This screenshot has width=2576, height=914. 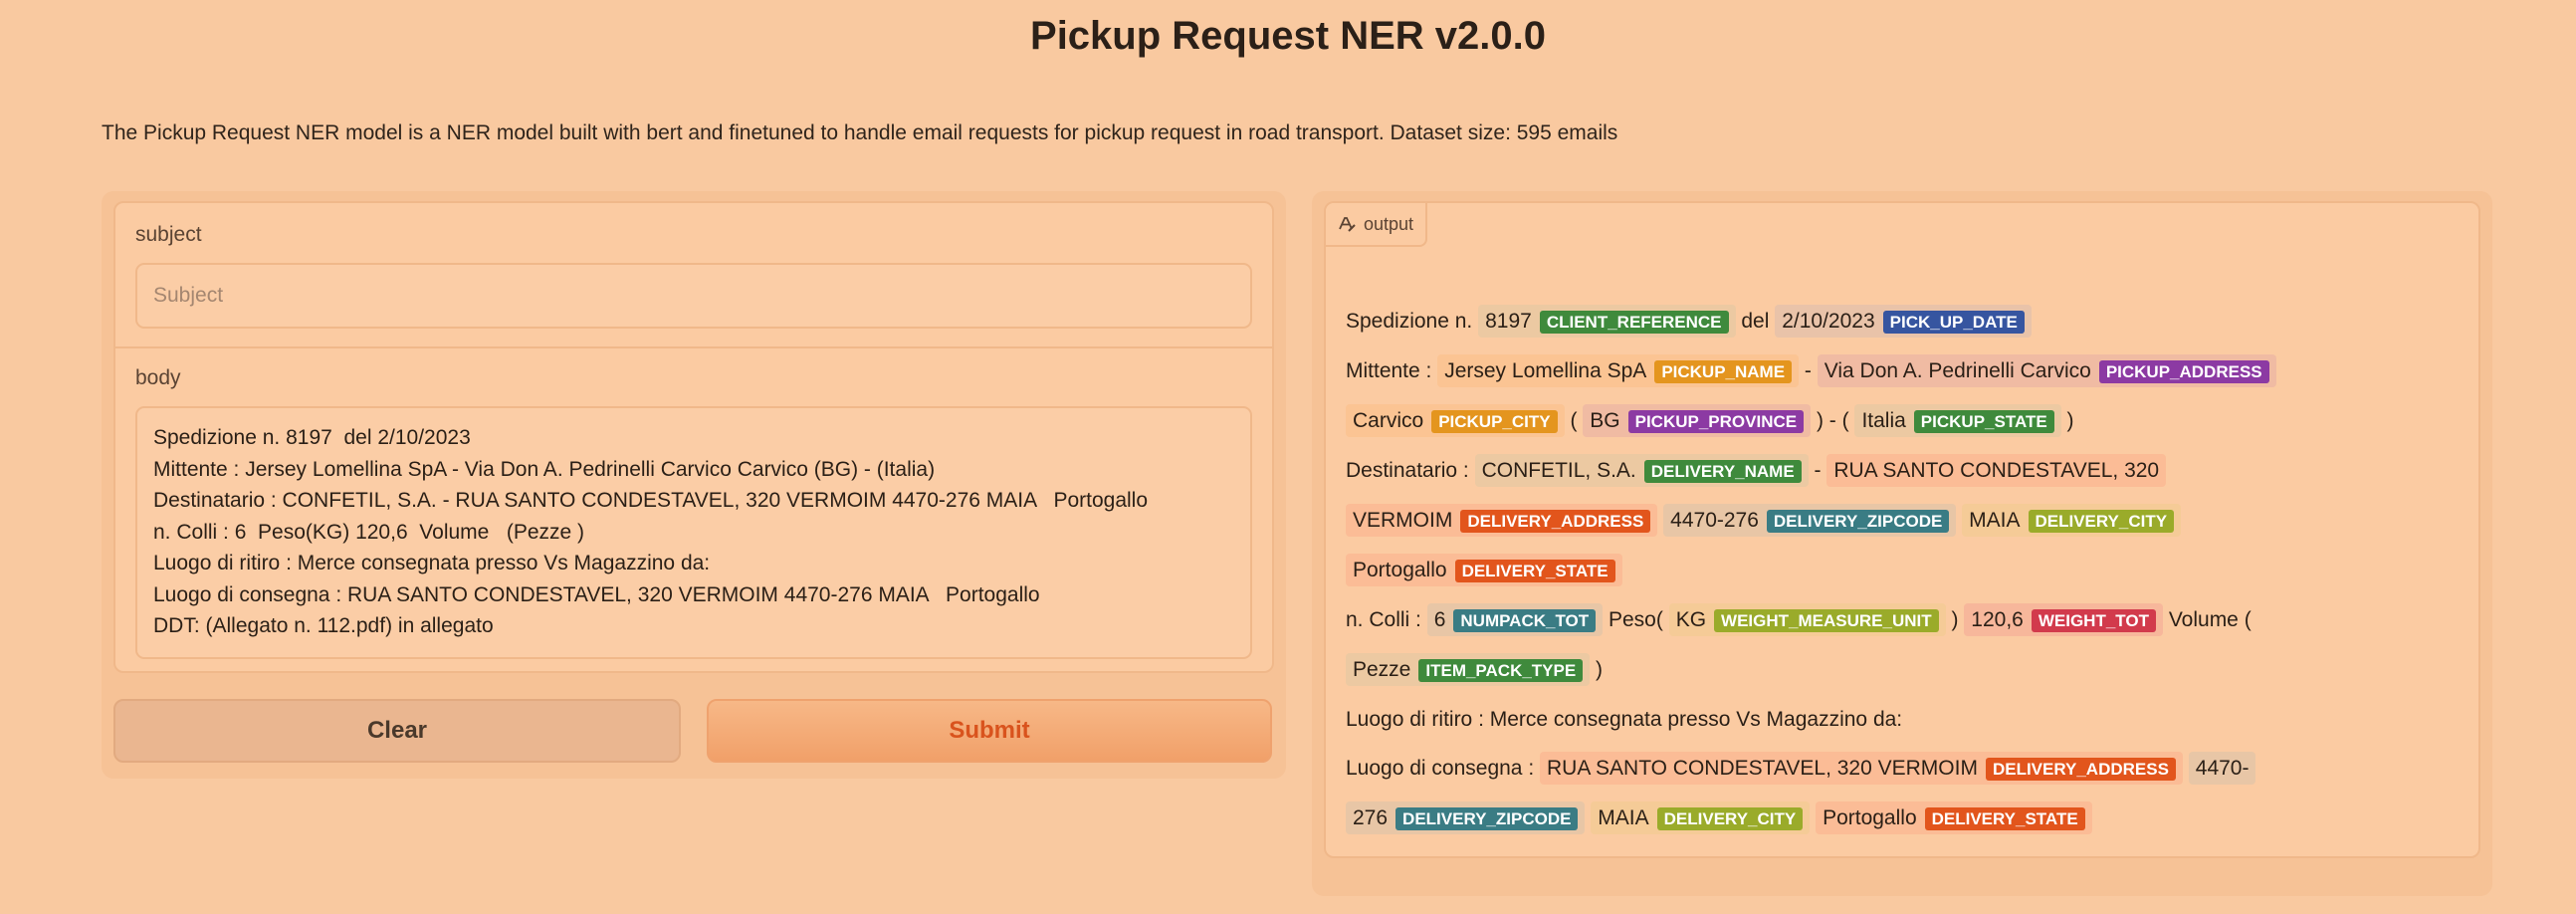 I want to click on entity-label-badge: PICK_UP_DATE, so click(x=1953, y=322).